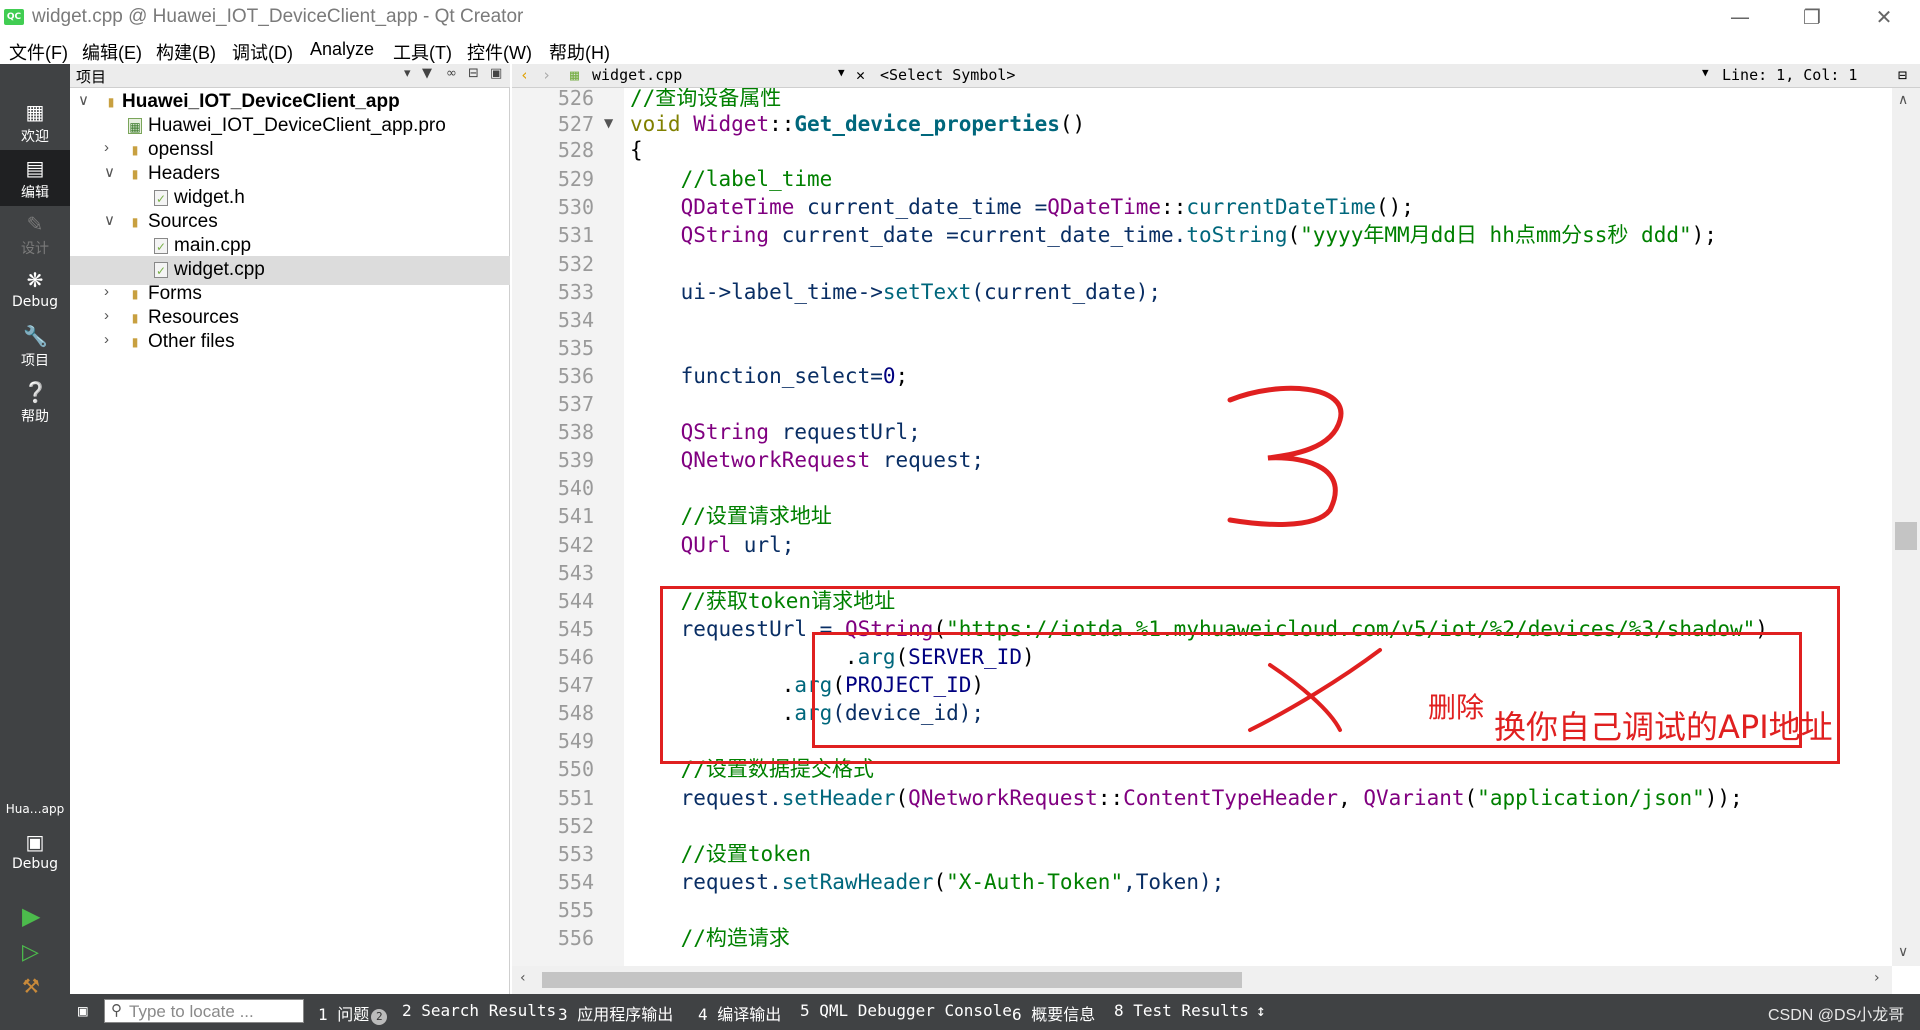 The width and height of the screenshot is (1920, 1030). What do you see at coordinates (30, 952) in the screenshot?
I see `debug-run-icon: ▷` at bounding box center [30, 952].